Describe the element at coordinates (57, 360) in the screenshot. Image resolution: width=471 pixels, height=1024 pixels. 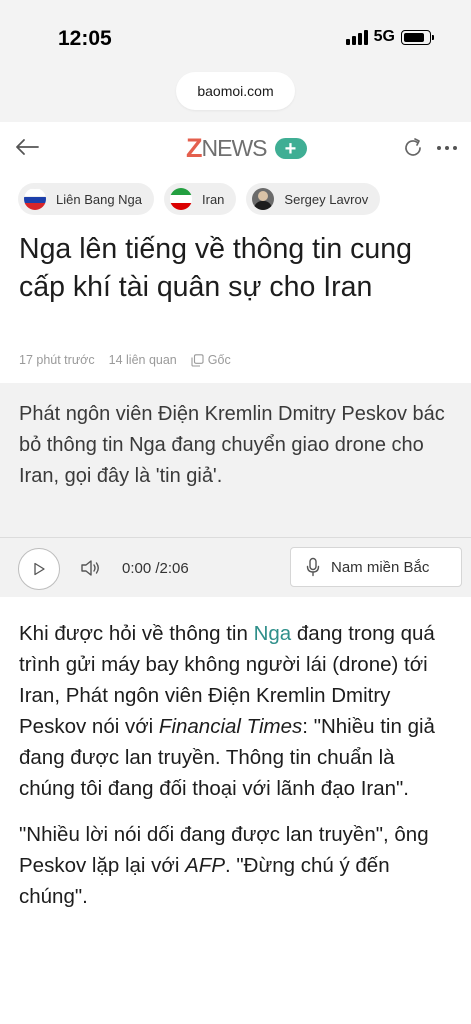
I see `time-ago: 17 phút trước` at that location.